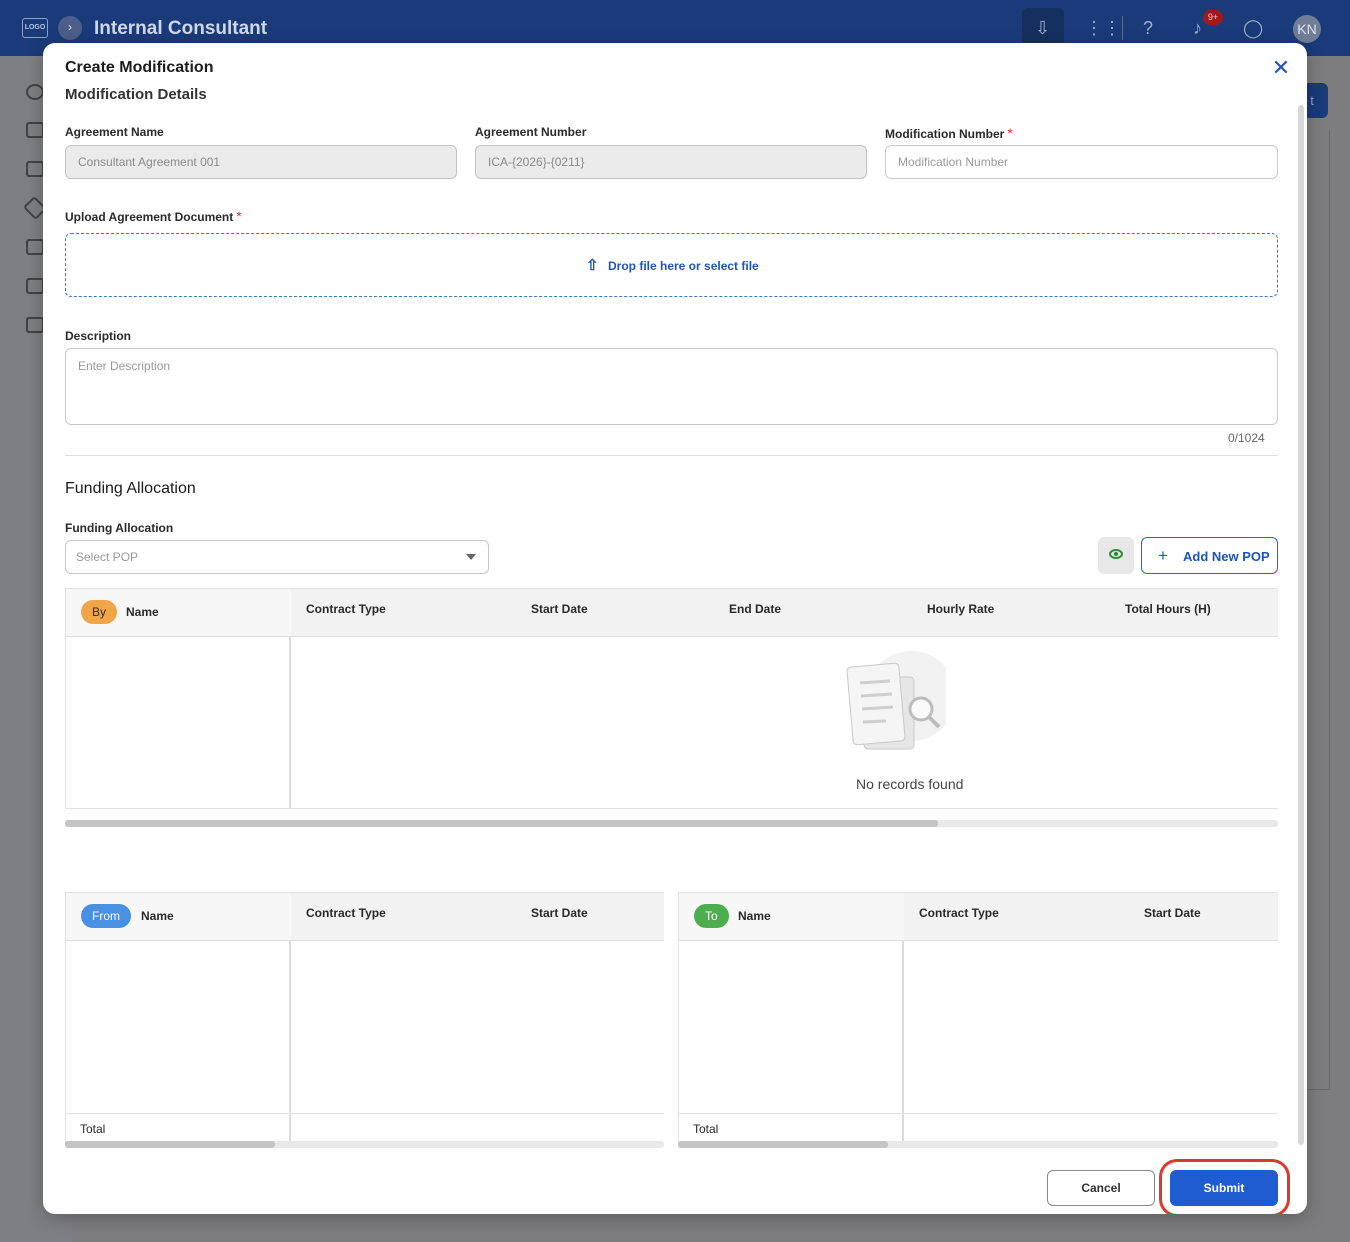  I want to click on to-total-label: Total, so click(706, 1129).